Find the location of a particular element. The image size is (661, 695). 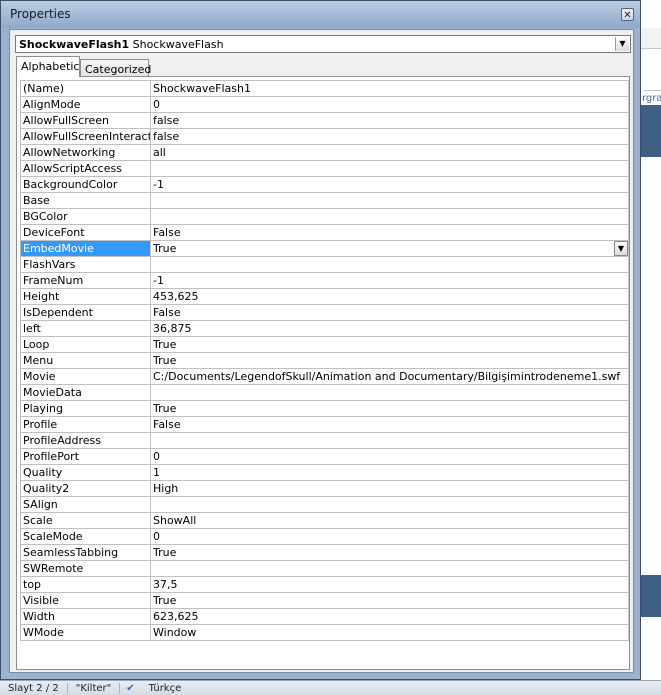

property-row: Menu True is located at coordinates (325, 361).